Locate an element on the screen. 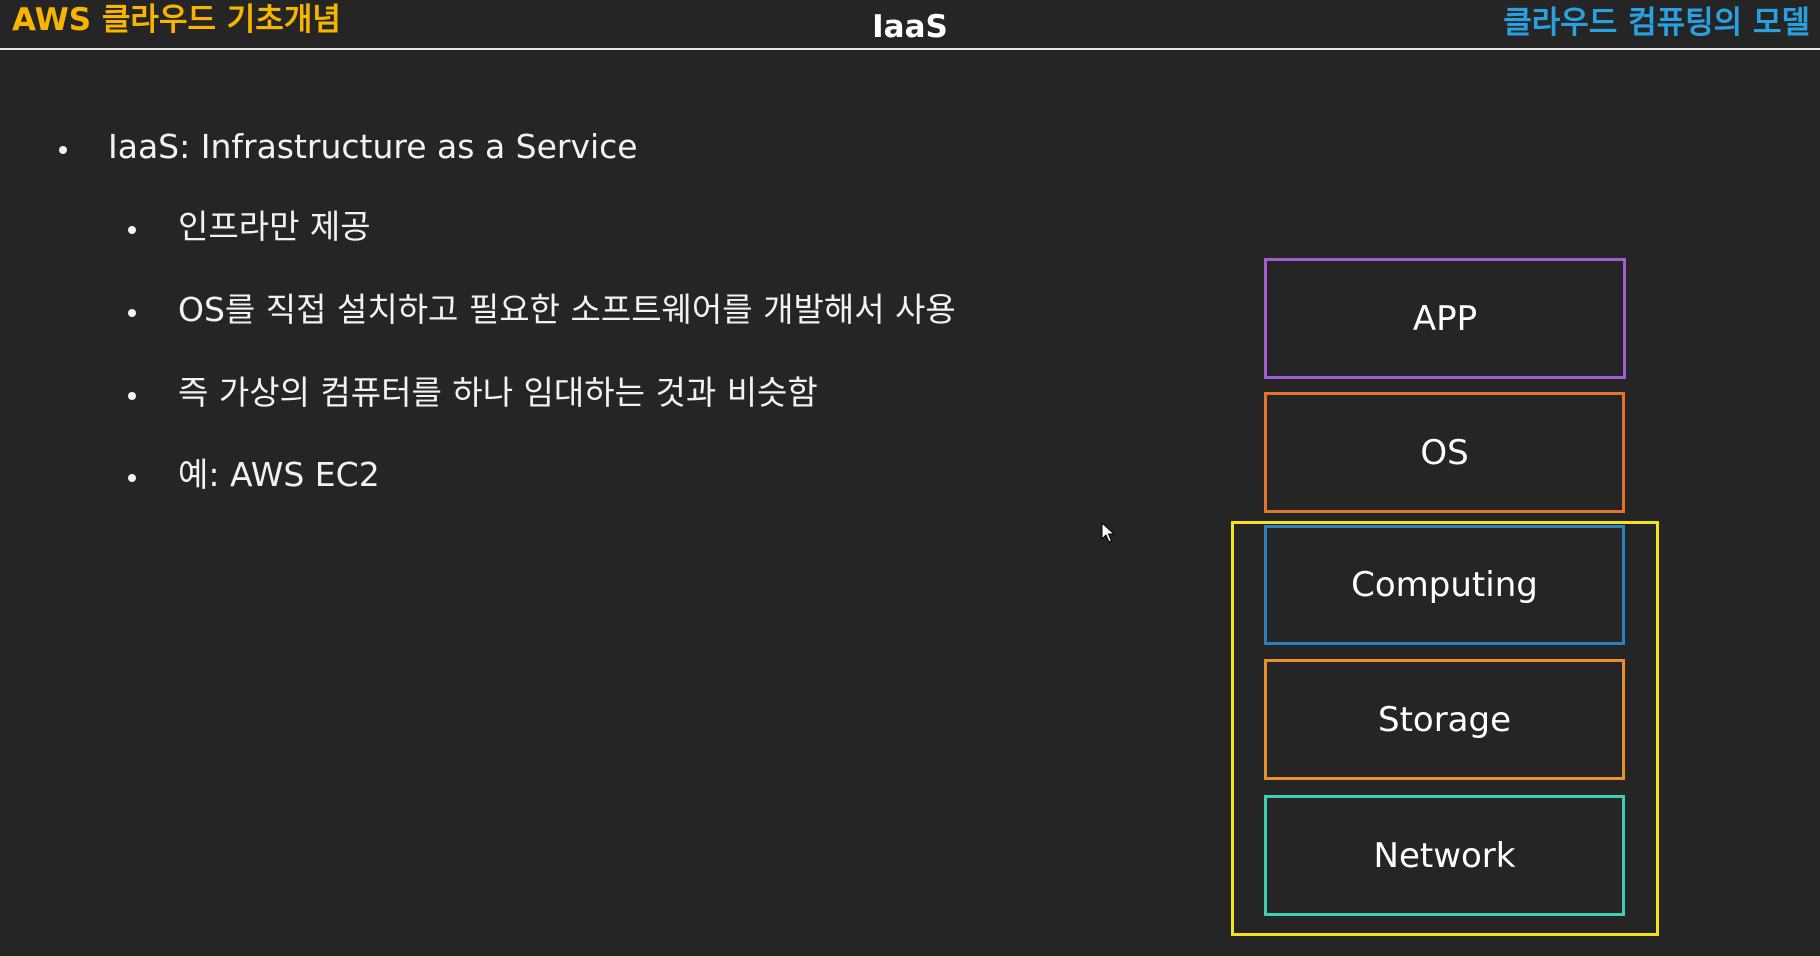 This screenshot has width=1820, height=956. layer-computing: Computing is located at coordinates (1444, 585).